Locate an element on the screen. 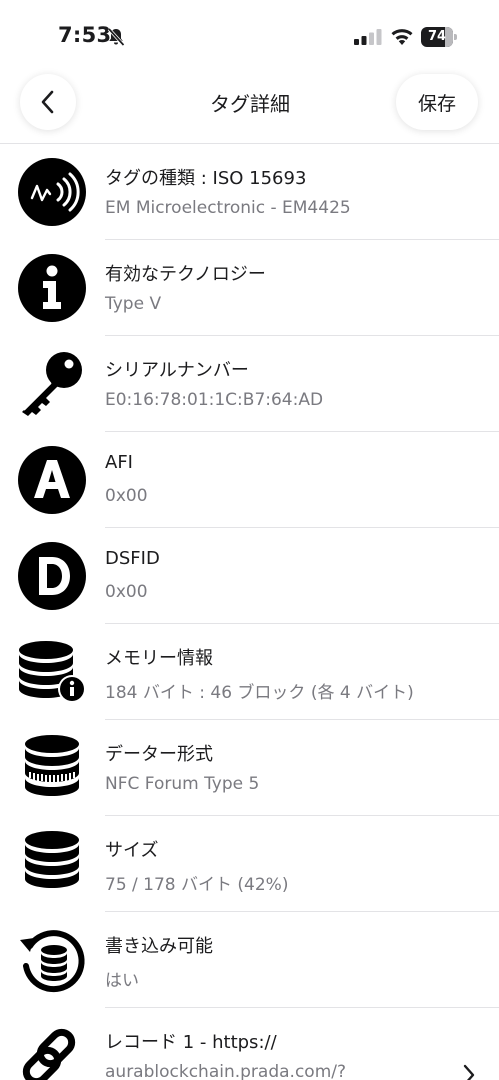 This screenshot has height=1080, width=499. letter-d-icon is located at coordinates (52, 576).